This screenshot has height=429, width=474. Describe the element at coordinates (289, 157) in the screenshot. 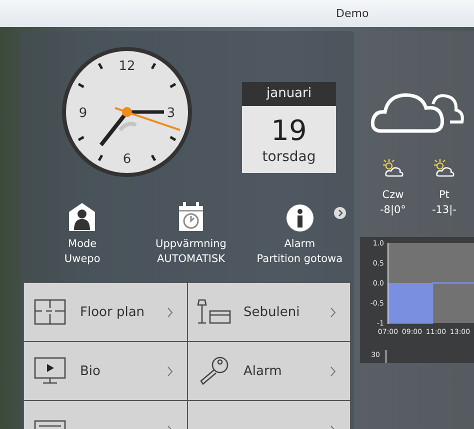

I see `calendar-weekday: torsdag` at that location.